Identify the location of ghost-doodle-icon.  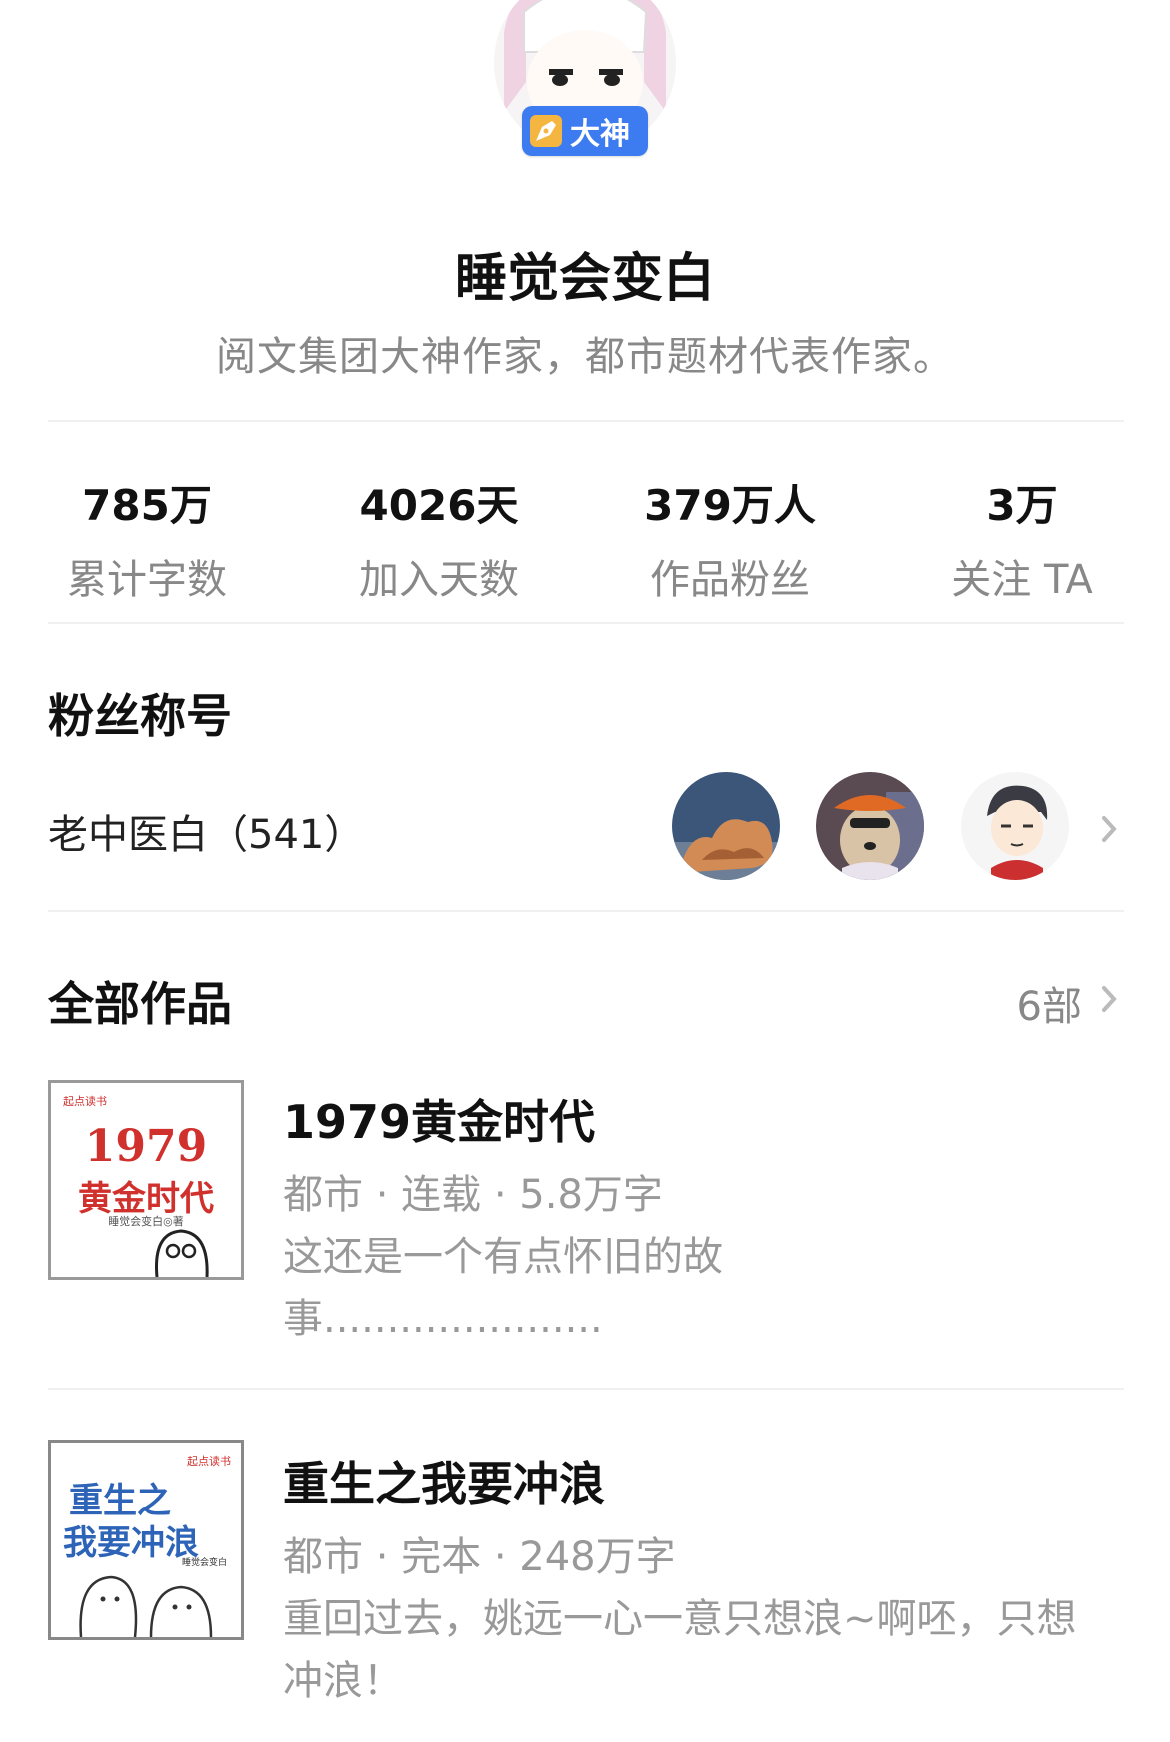
(182, 1253).